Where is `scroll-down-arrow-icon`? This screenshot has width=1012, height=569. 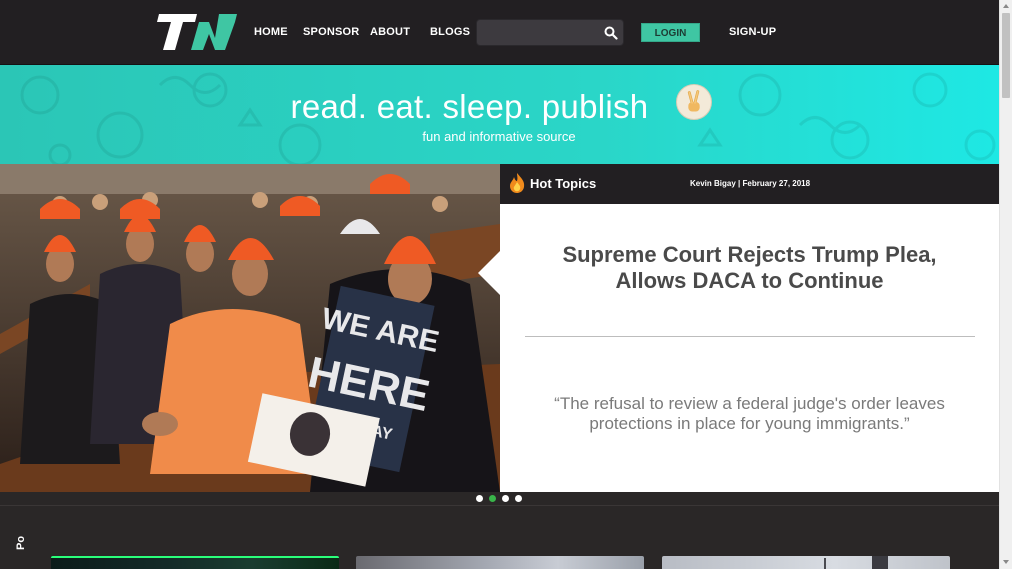
scroll-down-arrow-icon is located at coordinates (1006, 562).